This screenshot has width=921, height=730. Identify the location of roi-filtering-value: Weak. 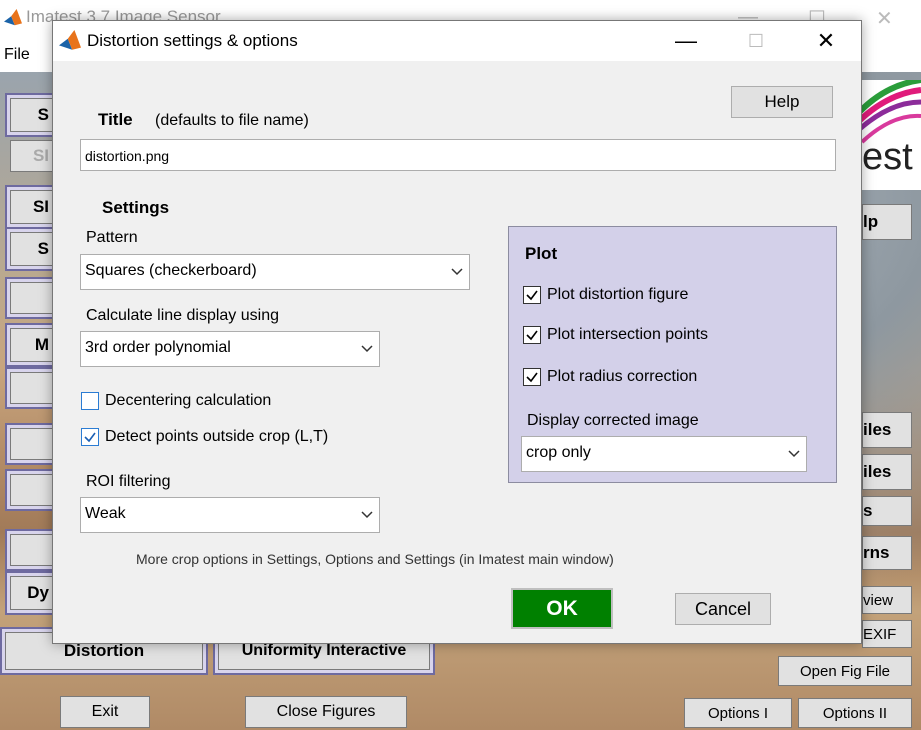
(105, 513).